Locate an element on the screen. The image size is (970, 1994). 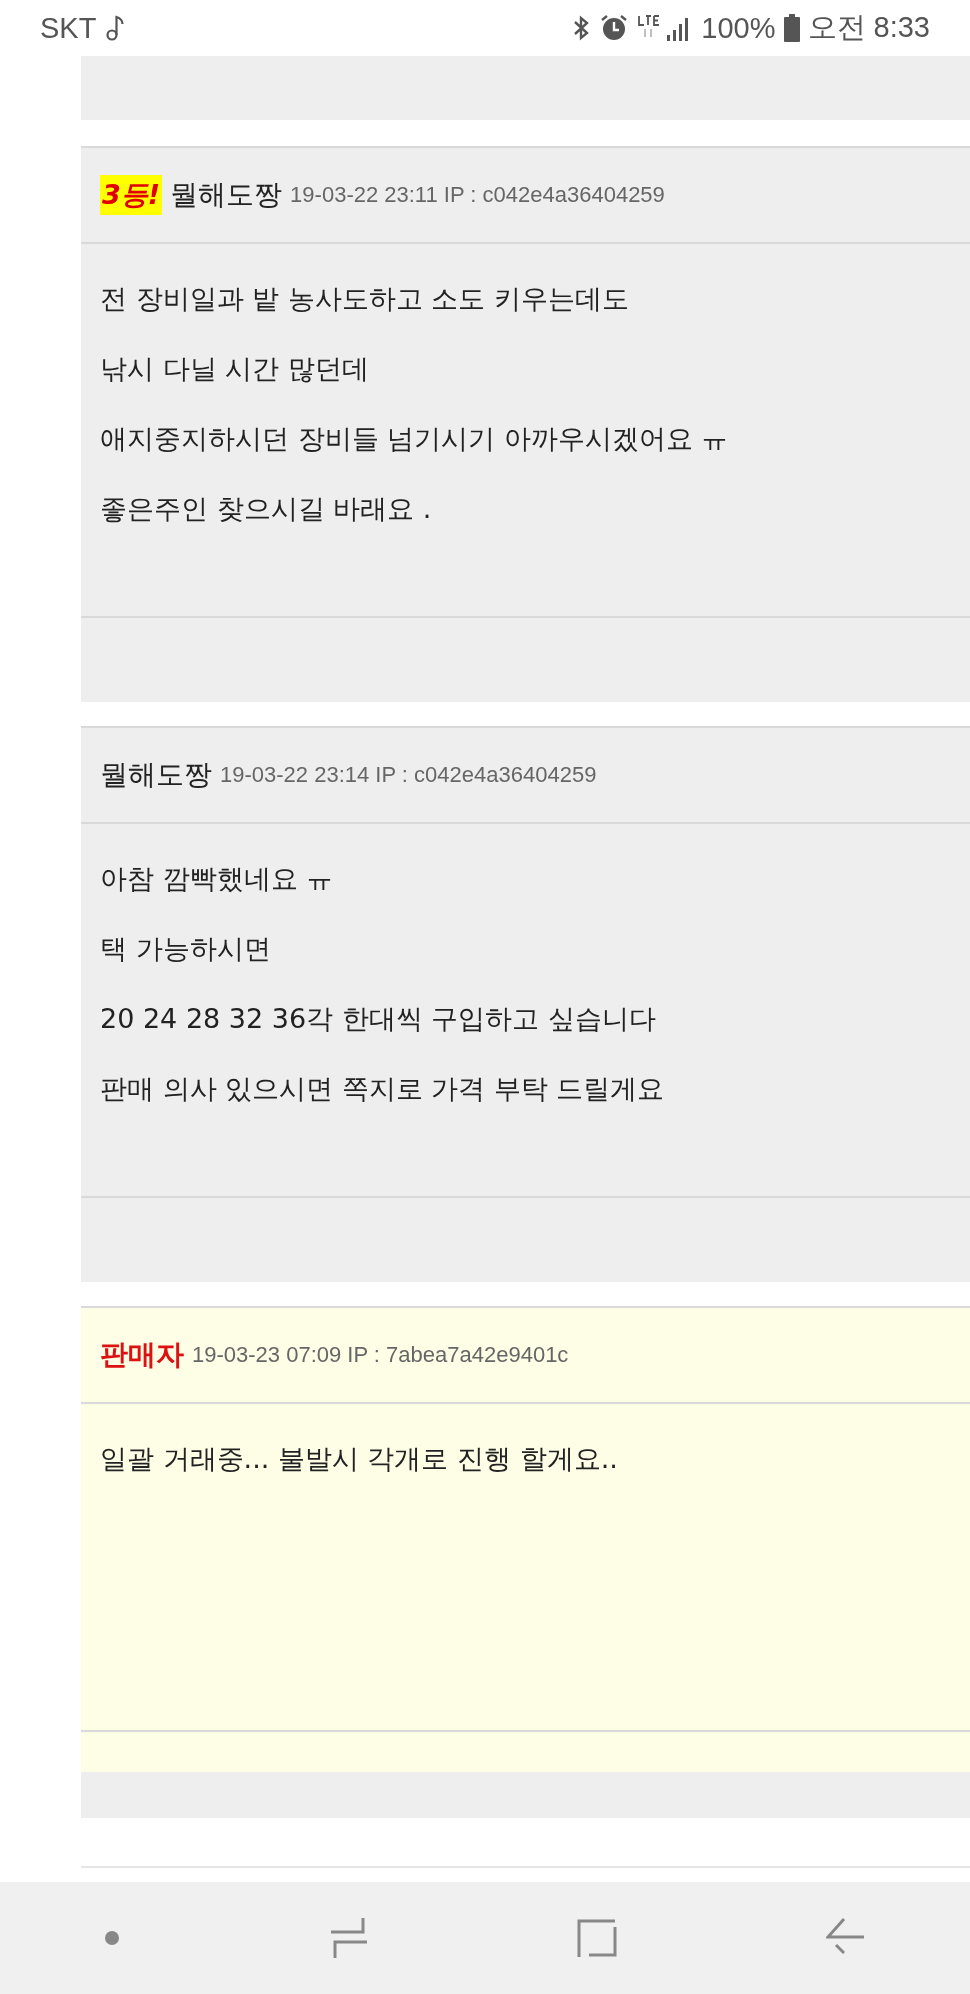
comment-meta: 19-03-23 07:09 IP : 7abea7a42e9401c is located at coordinates (380, 1355).